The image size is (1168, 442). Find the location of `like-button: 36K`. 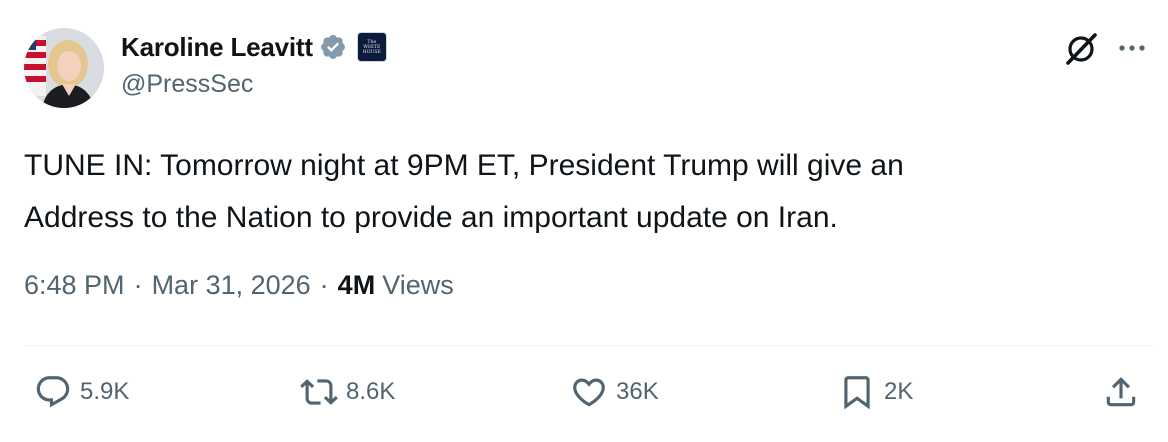

like-button: 36K is located at coordinates (614, 392).